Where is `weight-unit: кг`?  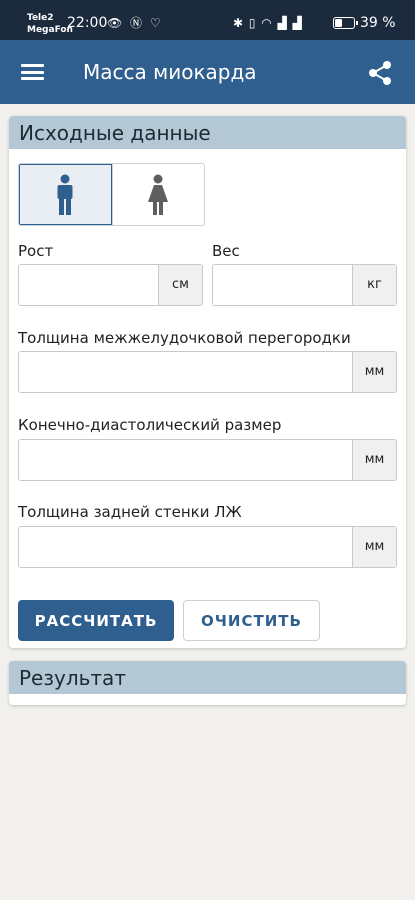
weight-unit: кг is located at coordinates (374, 285).